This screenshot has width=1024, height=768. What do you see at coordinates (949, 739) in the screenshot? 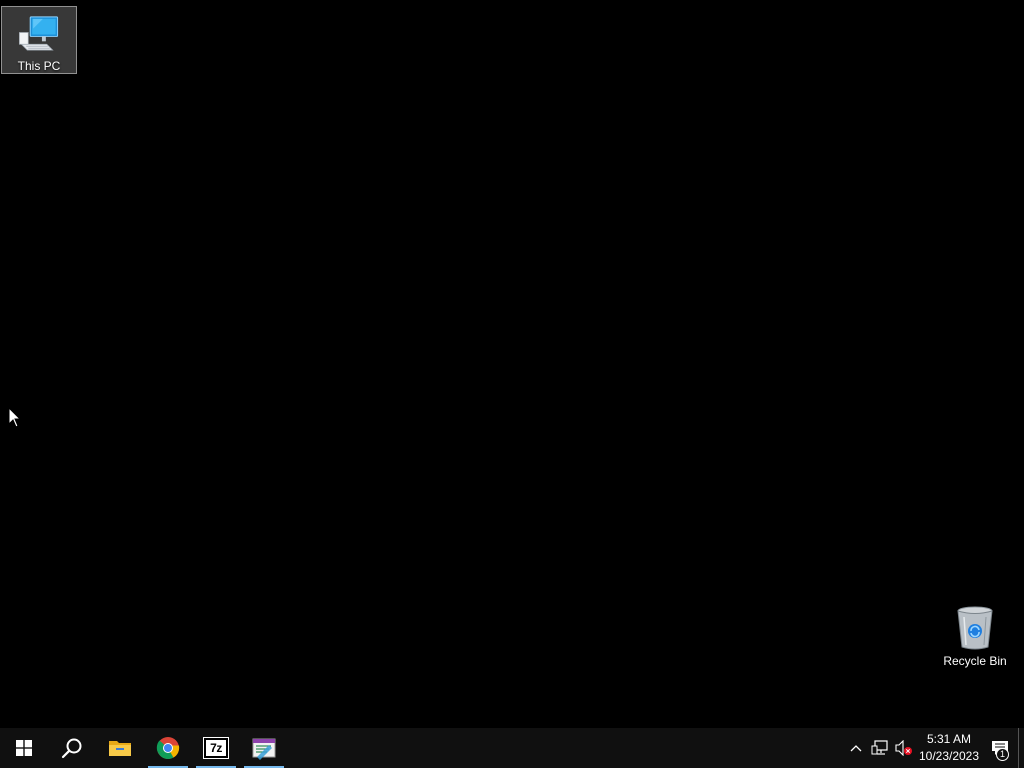
I see `clock-time: 5:31 AM` at bounding box center [949, 739].